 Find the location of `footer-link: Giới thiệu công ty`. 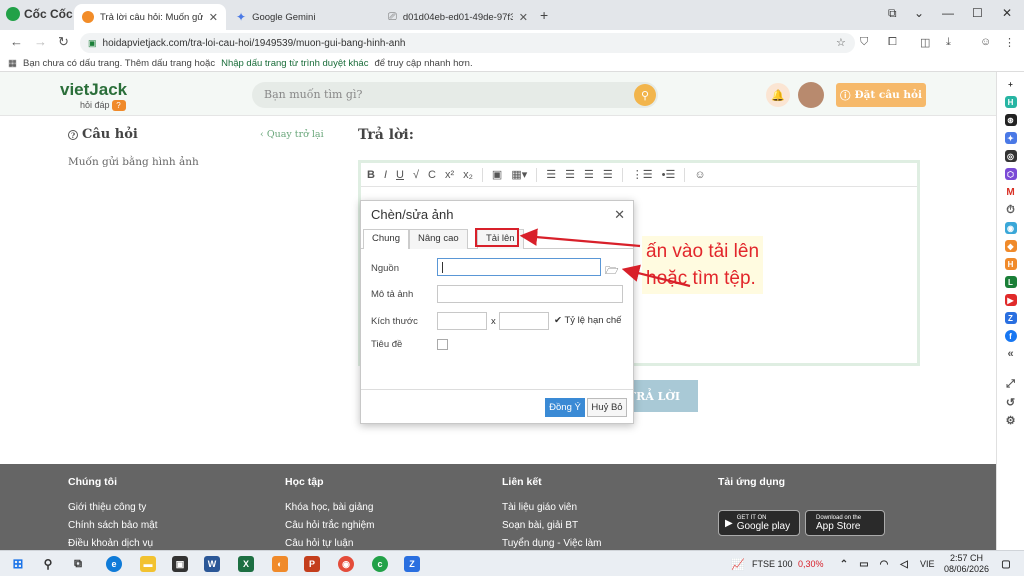

footer-link: Giới thiệu công ty is located at coordinates (113, 507).